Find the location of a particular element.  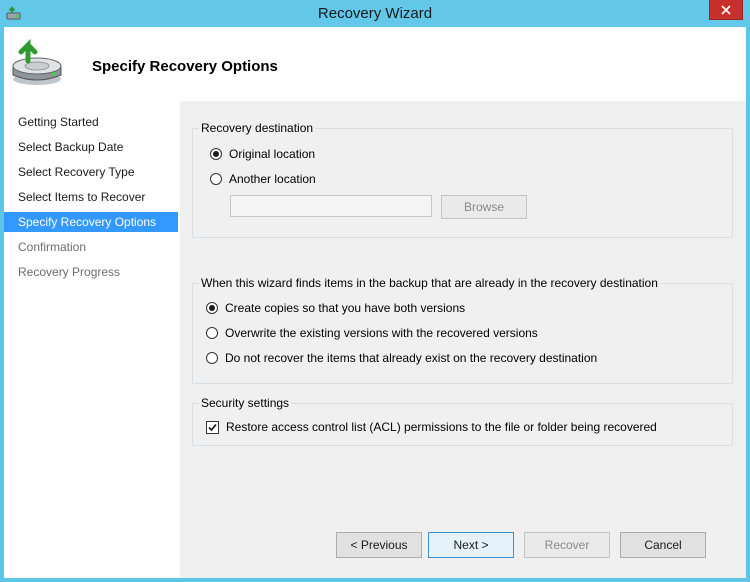

checkbox-checked-icon is located at coordinates (212, 427).